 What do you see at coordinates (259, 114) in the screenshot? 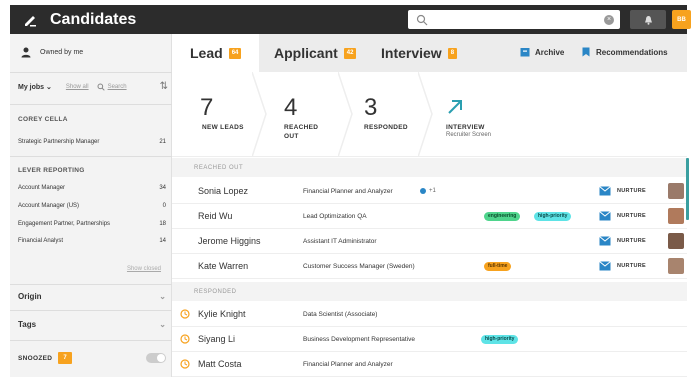
I see `chevron-separator-icon` at bounding box center [259, 114].